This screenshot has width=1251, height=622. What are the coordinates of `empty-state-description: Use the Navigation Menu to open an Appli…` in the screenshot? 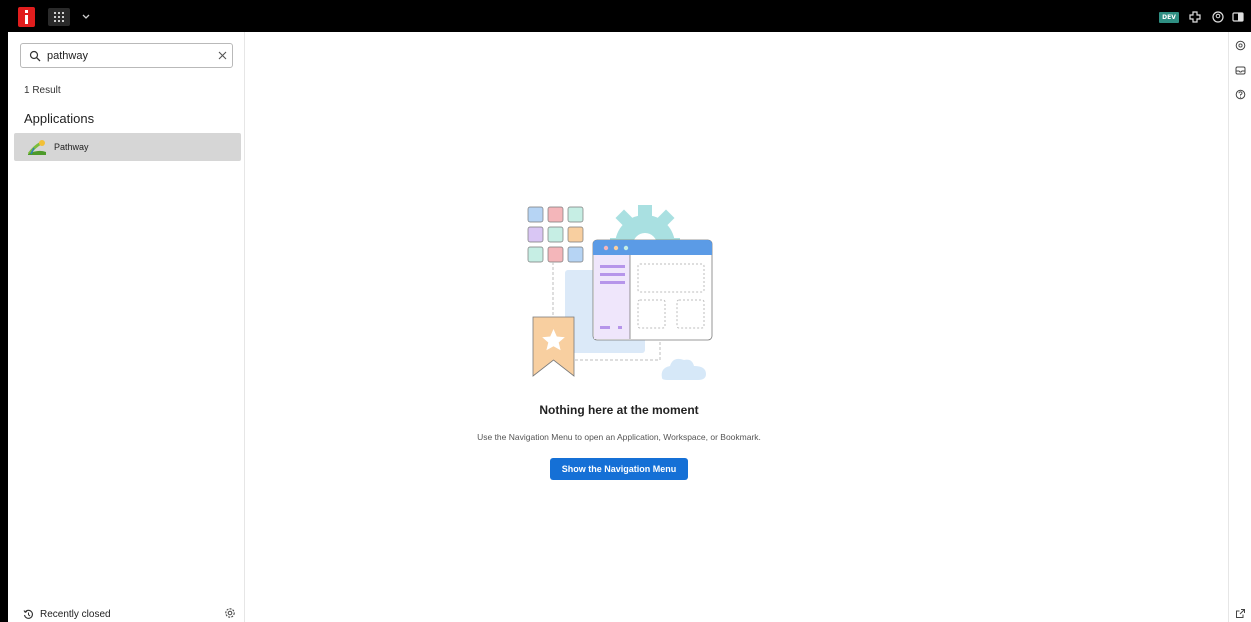 It's located at (619, 437).